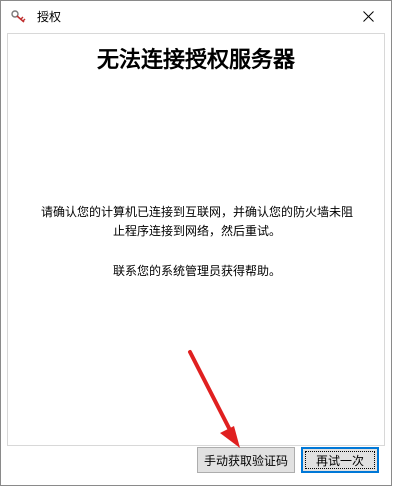 Image resolution: width=396 pixels, height=489 pixels. I want to click on message-line-1: 请确认您的计算机已连接到互联网，并确认您的防火墙未阻, so click(196, 212).